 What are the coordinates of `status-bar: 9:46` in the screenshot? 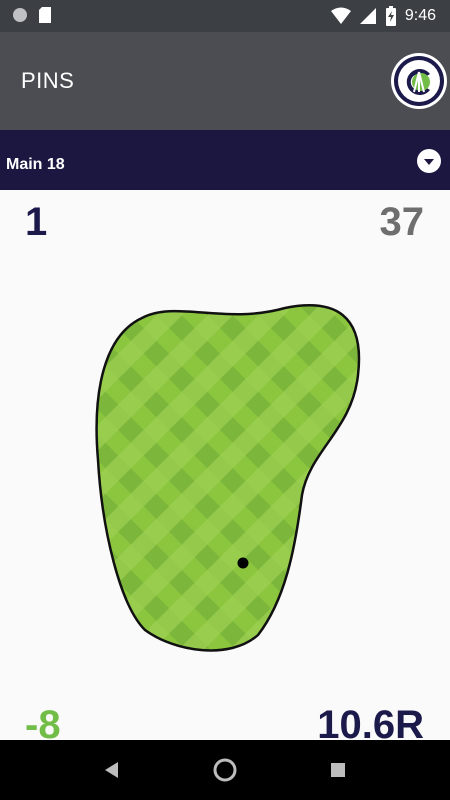 It's located at (225, 16).